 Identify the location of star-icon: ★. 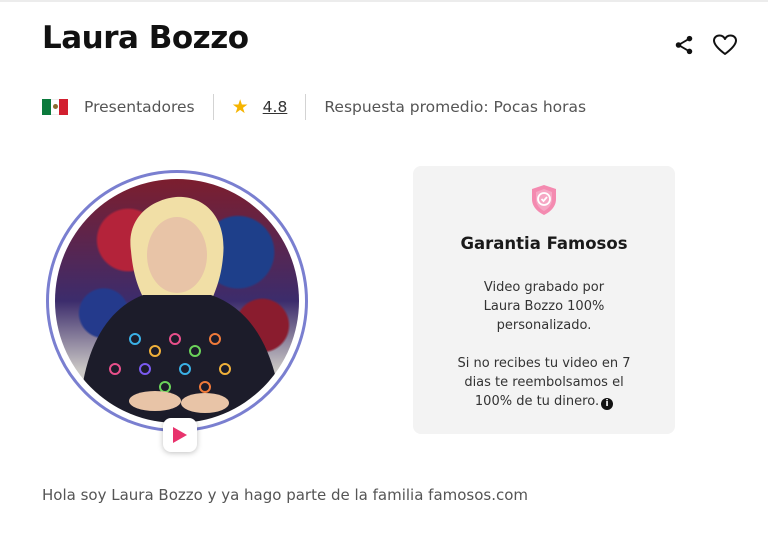
(240, 106).